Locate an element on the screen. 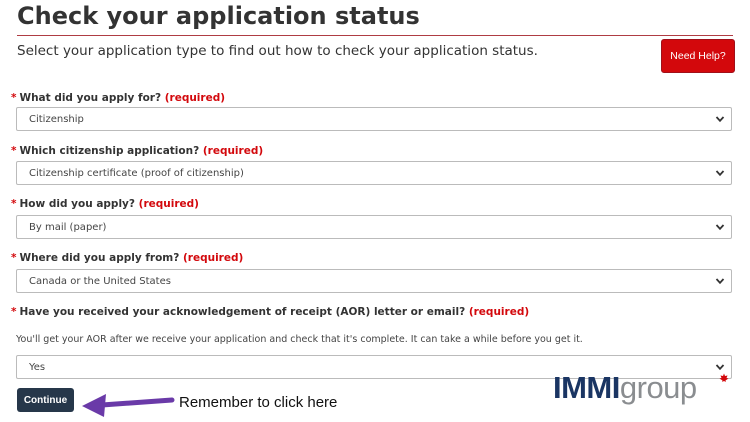 The height and width of the screenshot is (422, 750). how-applied-select: By mail (paper) is located at coordinates (374, 227).